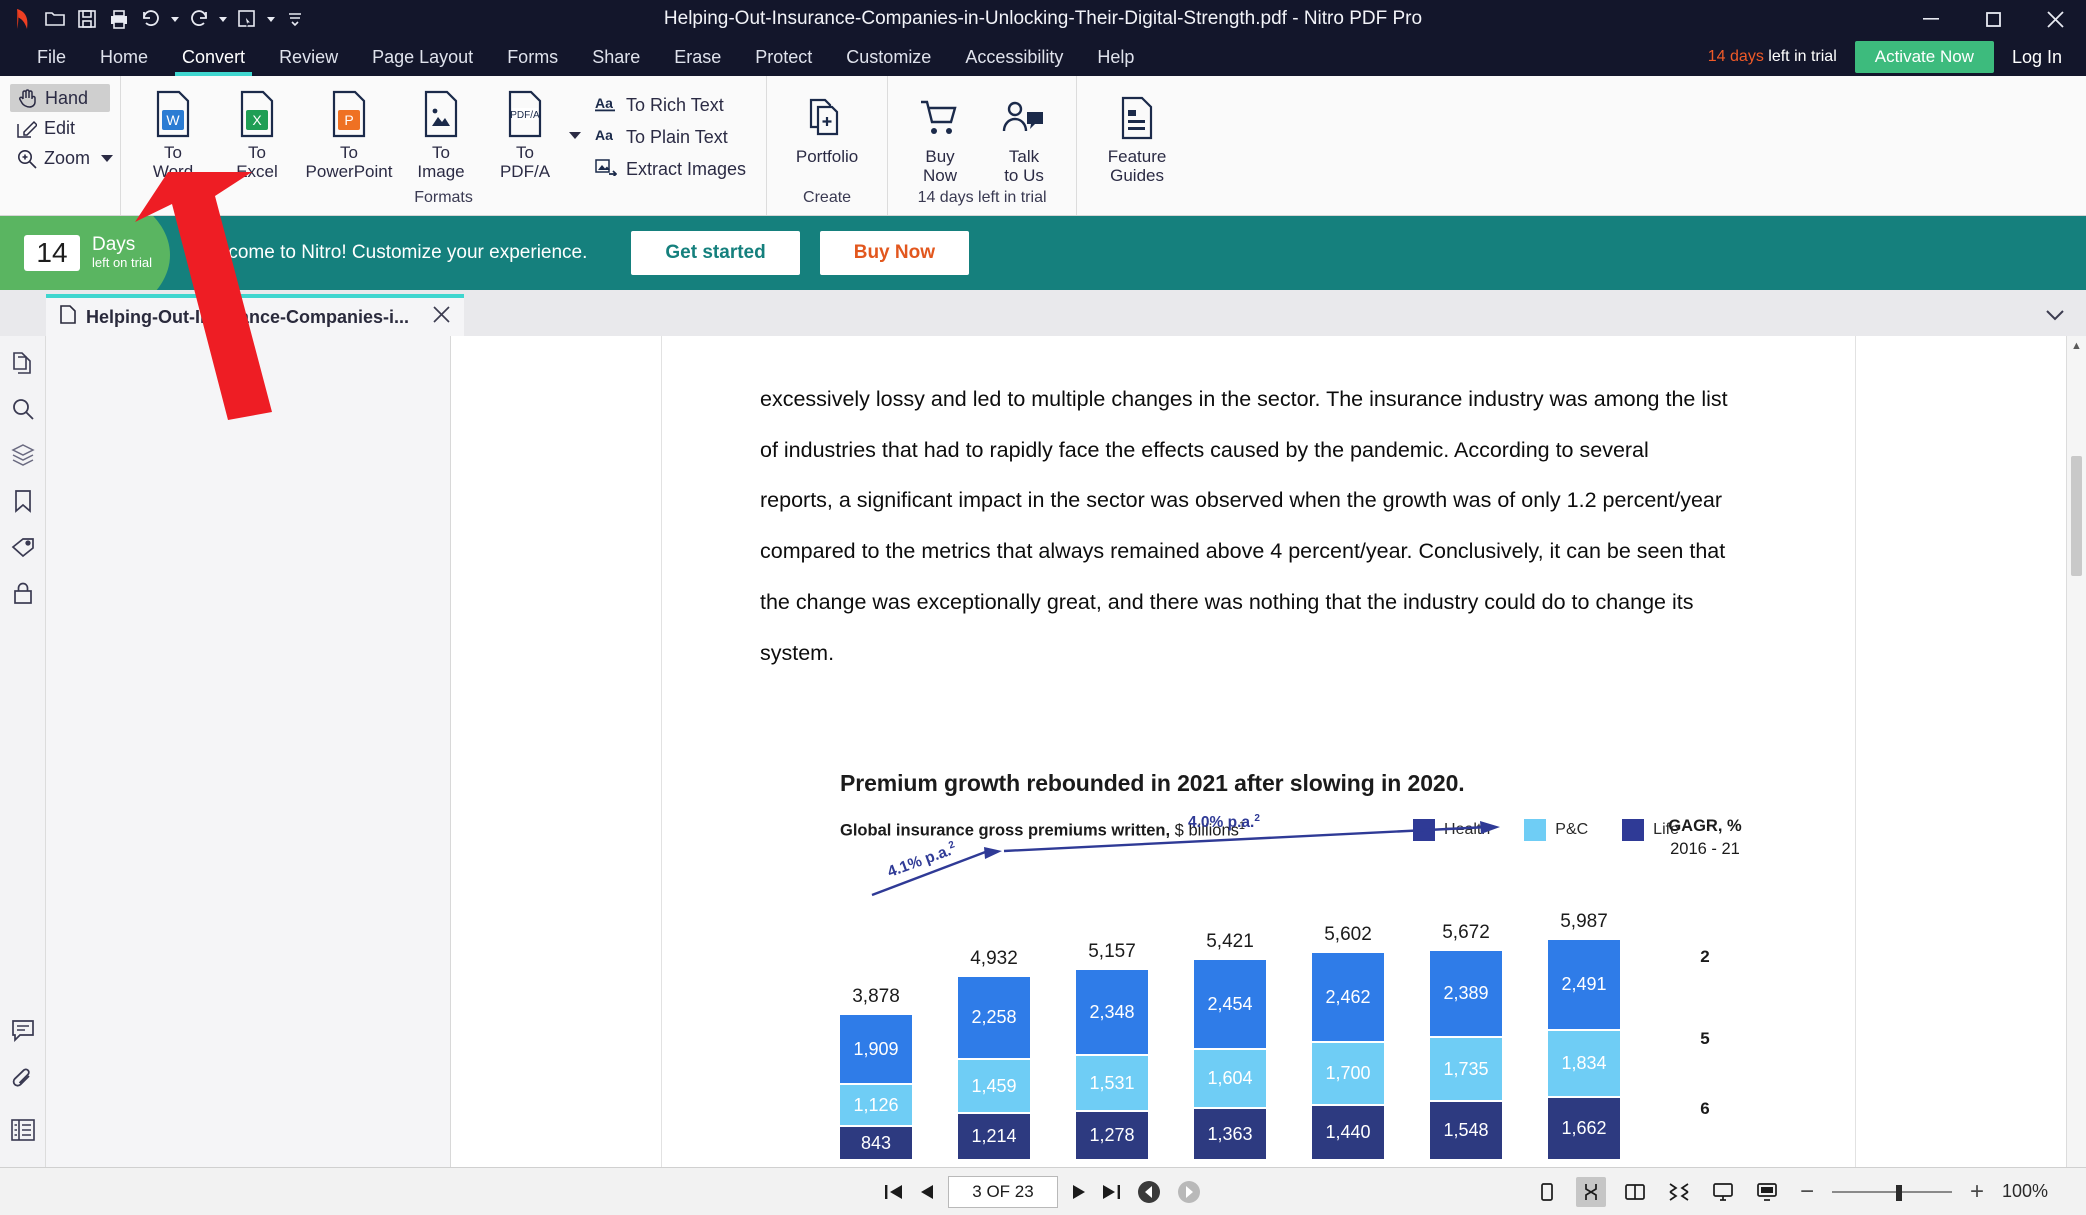 The height and width of the screenshot is (1215, 2086). I want to click on tags-icon, so click(23, 547).